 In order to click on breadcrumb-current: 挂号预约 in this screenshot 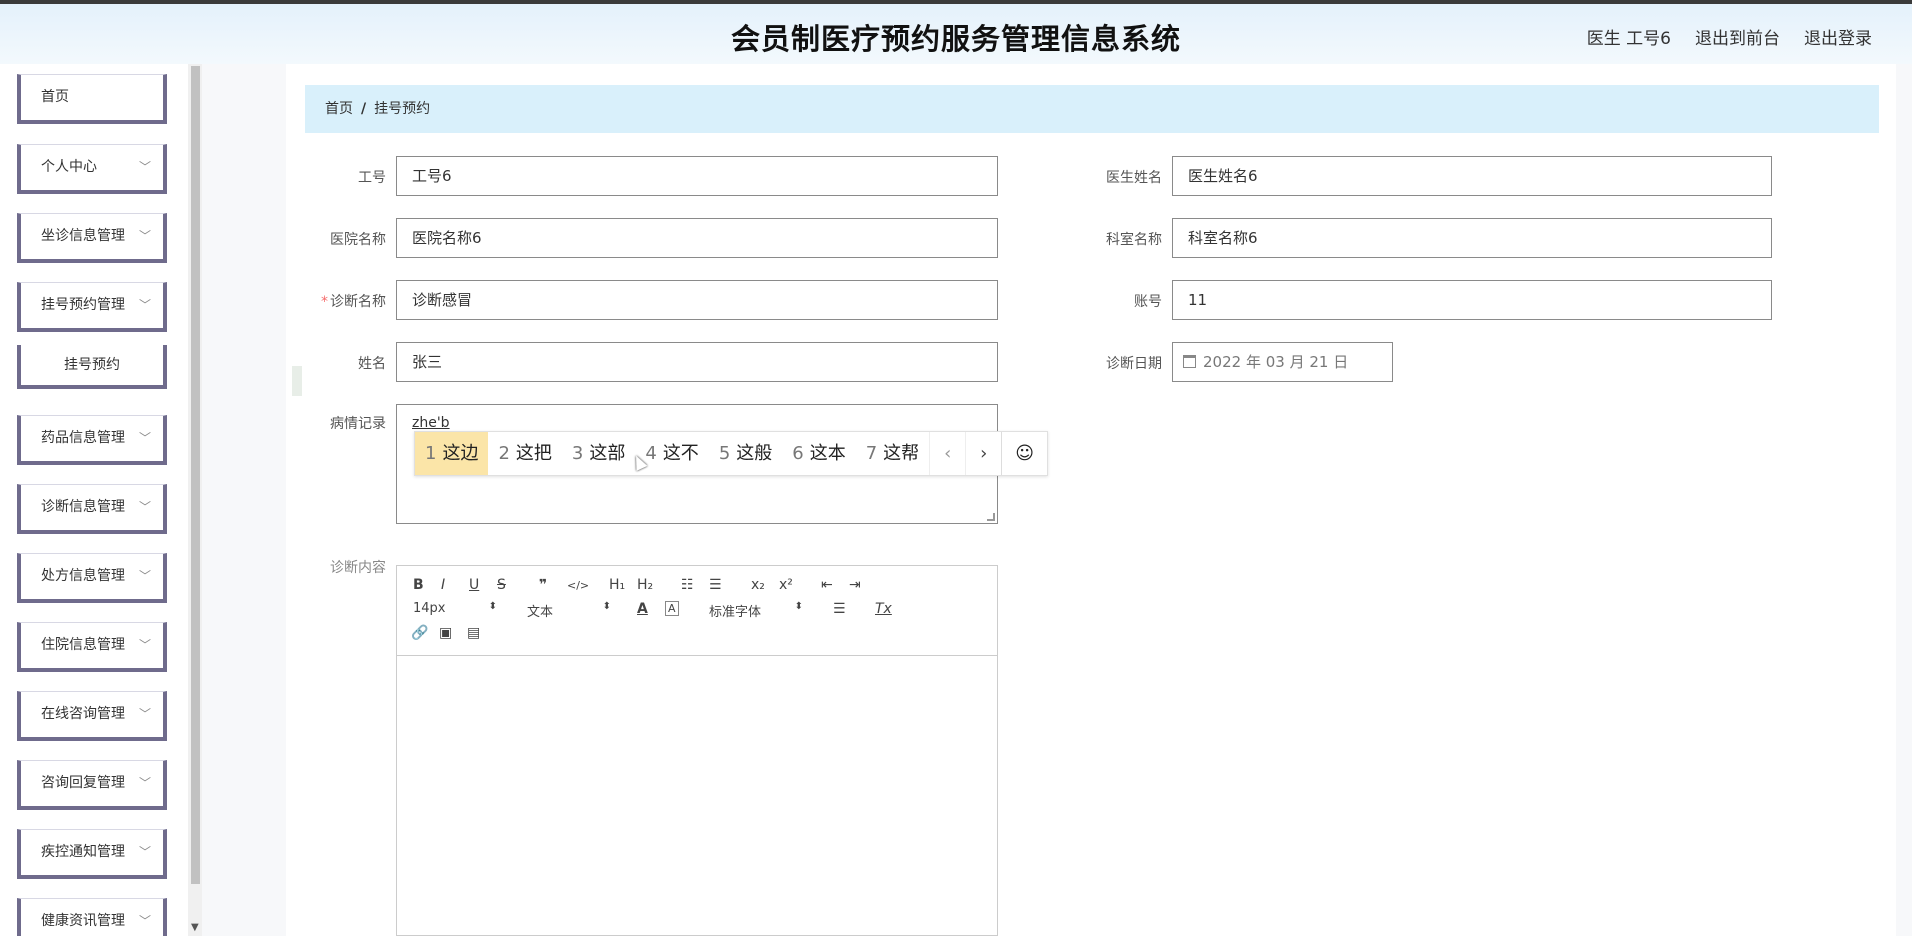, I will do `click(402, 109)`.